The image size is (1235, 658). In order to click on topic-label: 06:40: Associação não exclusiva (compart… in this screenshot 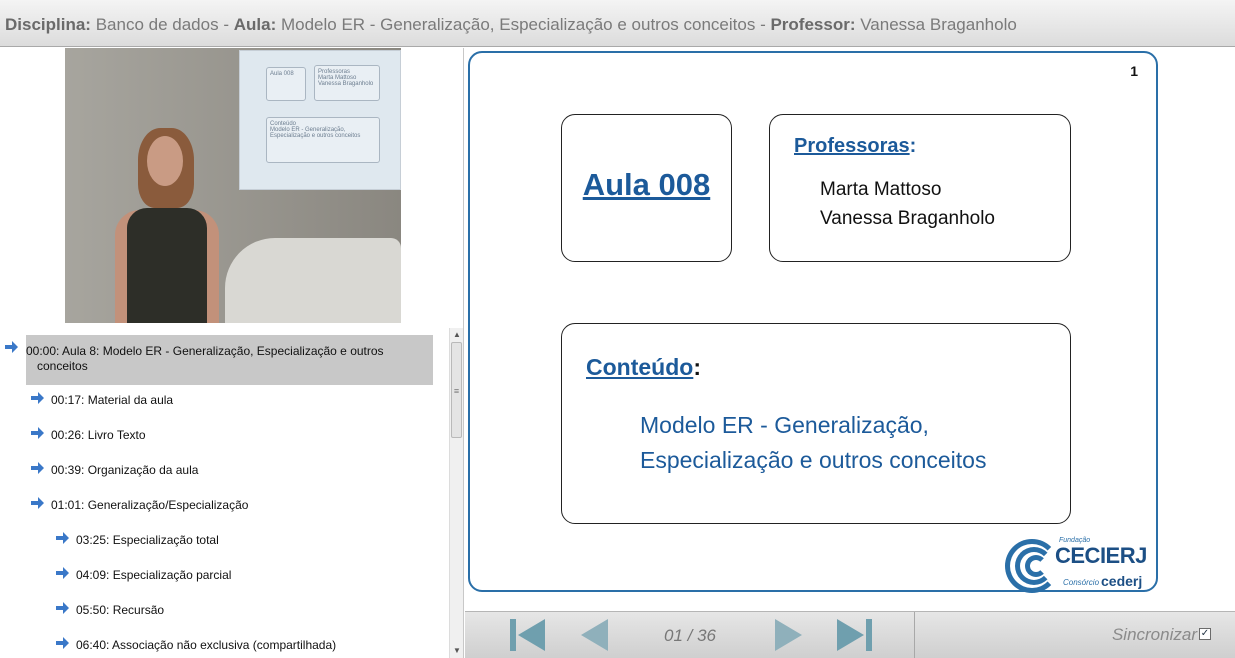, I will do `click(206, 645)`.